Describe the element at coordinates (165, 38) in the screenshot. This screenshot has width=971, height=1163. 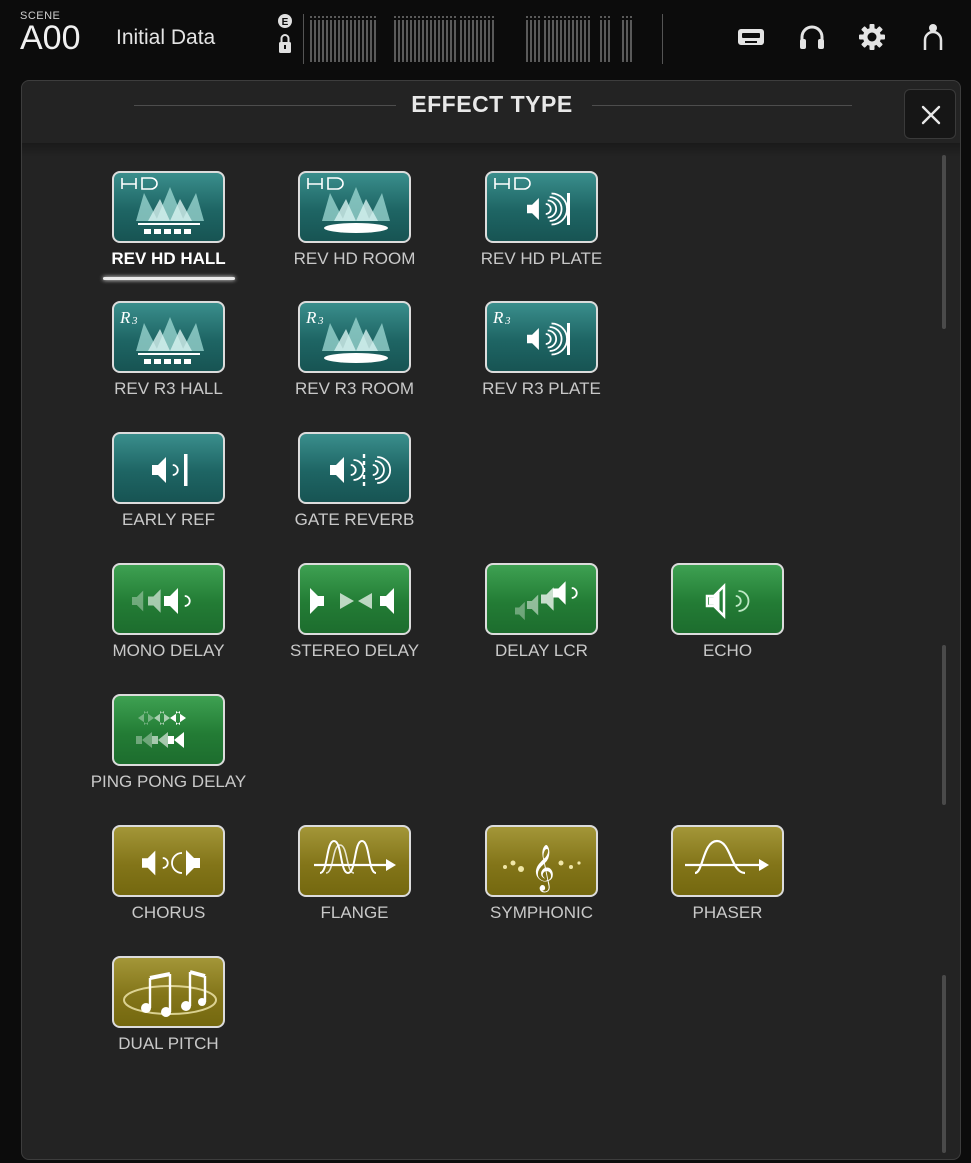
I see `scene-name: Initial Data` at that location.